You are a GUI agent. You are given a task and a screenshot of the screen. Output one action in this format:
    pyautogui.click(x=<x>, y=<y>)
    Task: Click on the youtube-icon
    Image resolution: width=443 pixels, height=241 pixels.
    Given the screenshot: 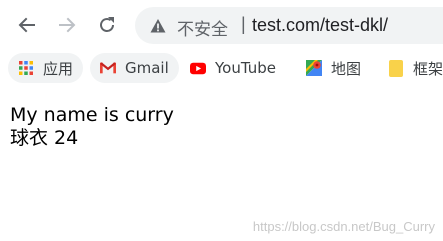 What is the action you would take?
    pyautogui.click(x=198, y=68)
    